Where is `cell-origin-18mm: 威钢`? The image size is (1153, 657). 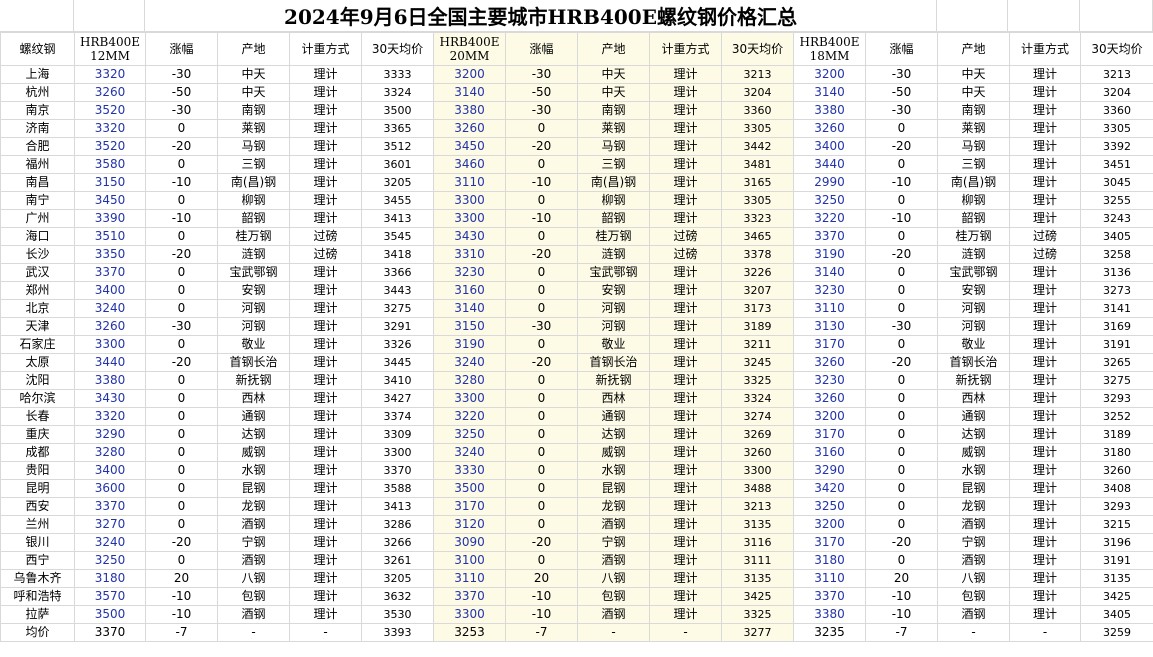 cell-origin-18mm: 威钢 is located at coordinates (973, 452).